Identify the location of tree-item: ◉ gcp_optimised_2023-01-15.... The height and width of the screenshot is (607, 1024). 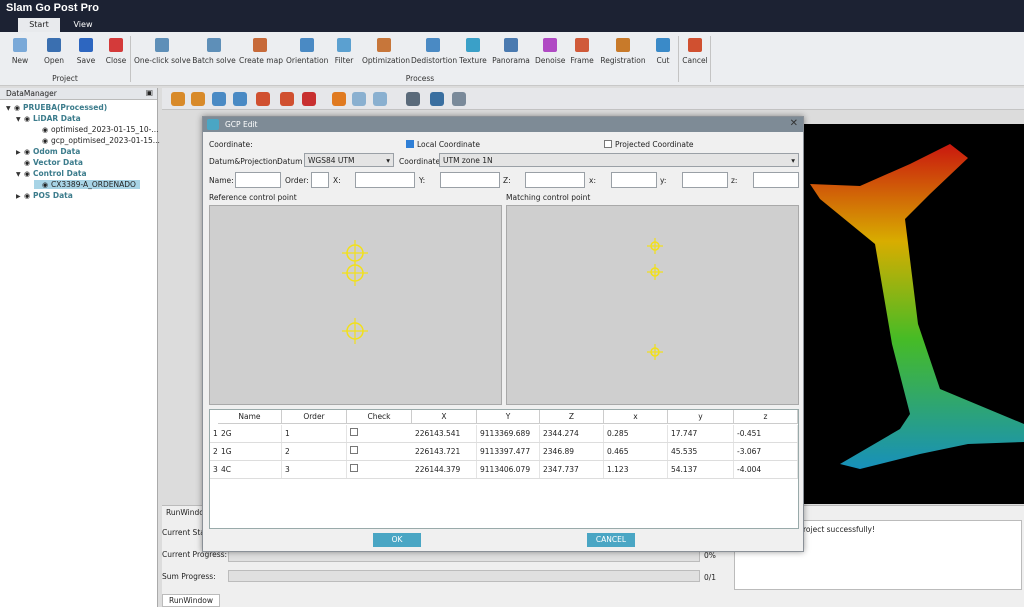
(97, 140).